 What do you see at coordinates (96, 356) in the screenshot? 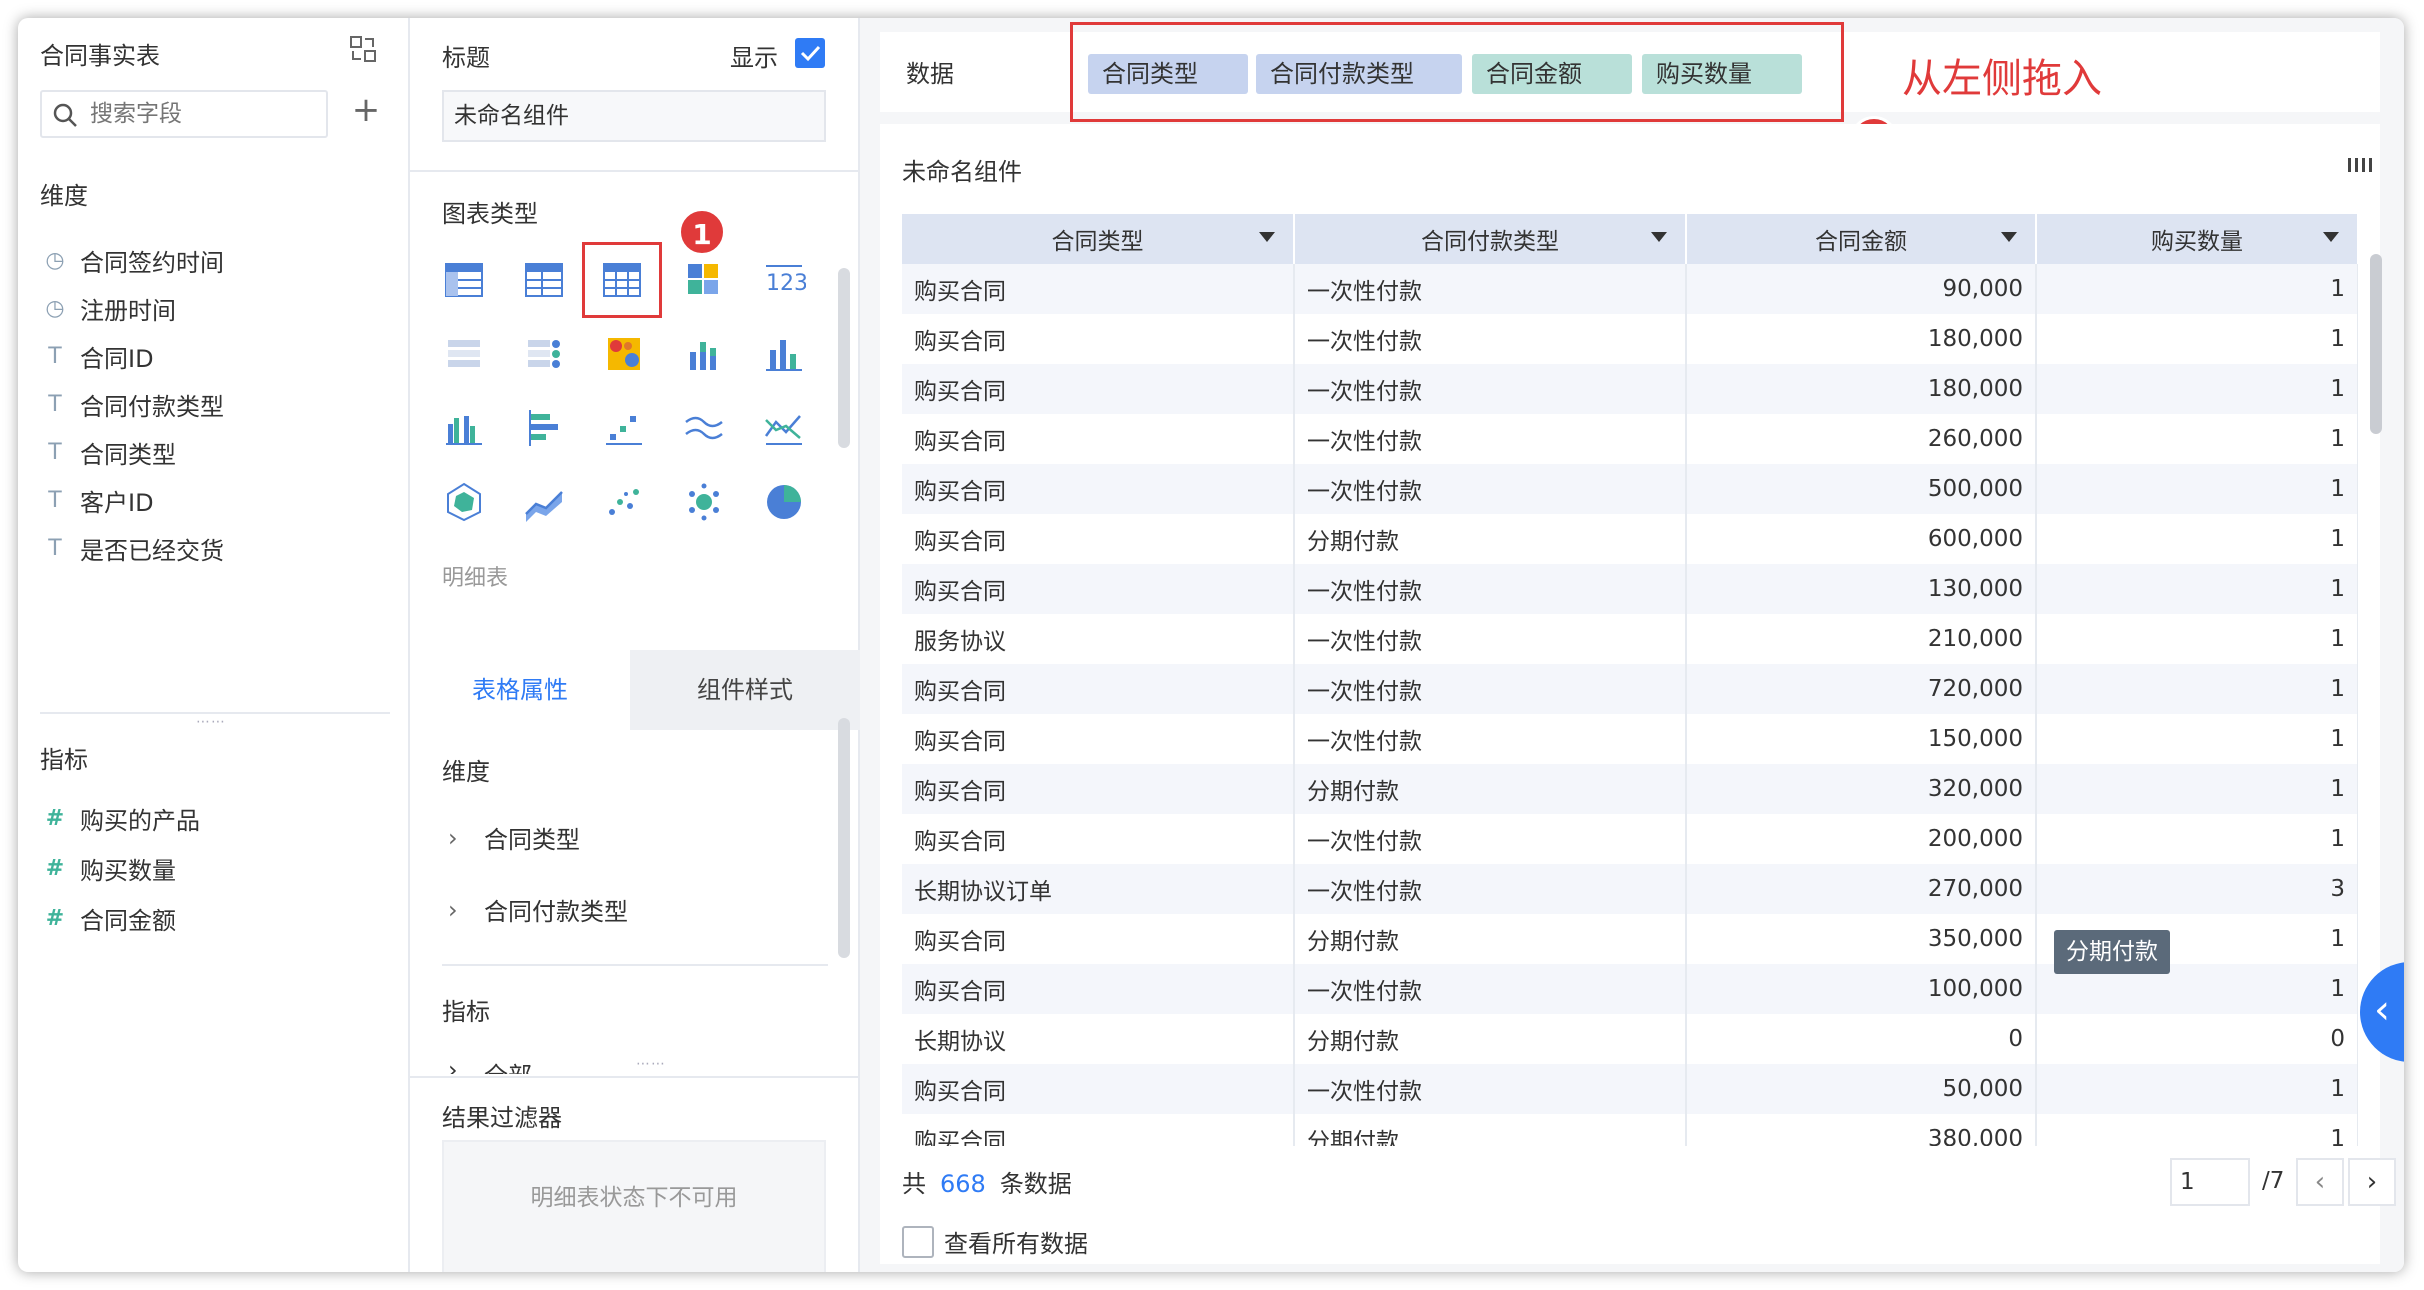
I see `field-item: T 合同ID` at bounding box center [96, 356].